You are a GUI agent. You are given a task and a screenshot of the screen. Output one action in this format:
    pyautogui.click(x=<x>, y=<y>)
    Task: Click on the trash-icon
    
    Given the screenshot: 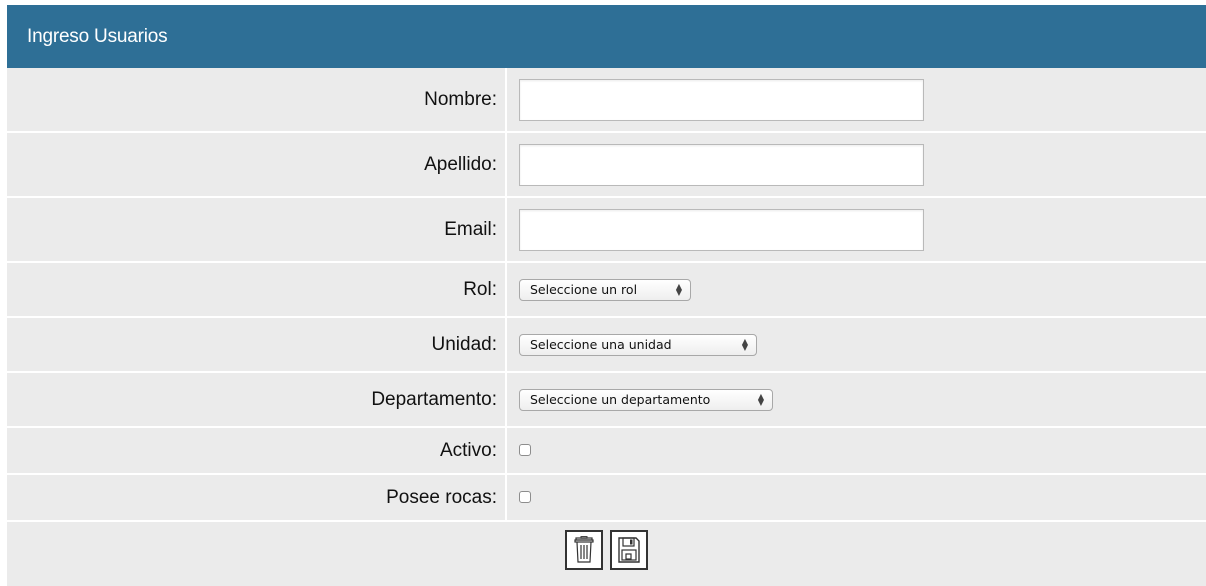 What is the action you would take?
    pyautogui.click(x=584, y=549)
    